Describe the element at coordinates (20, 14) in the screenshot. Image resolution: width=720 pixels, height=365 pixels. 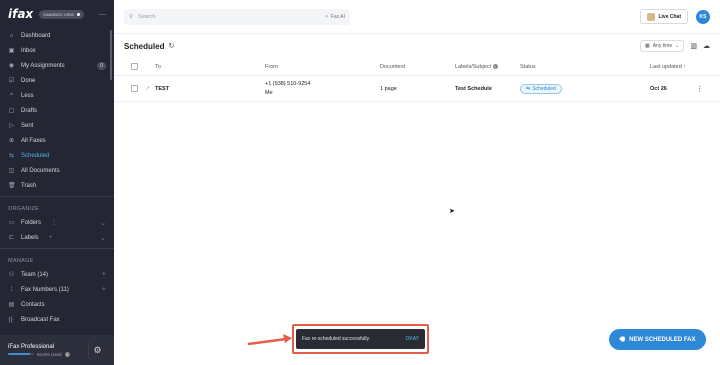
I see `ifax-logo: ifax` at that location.